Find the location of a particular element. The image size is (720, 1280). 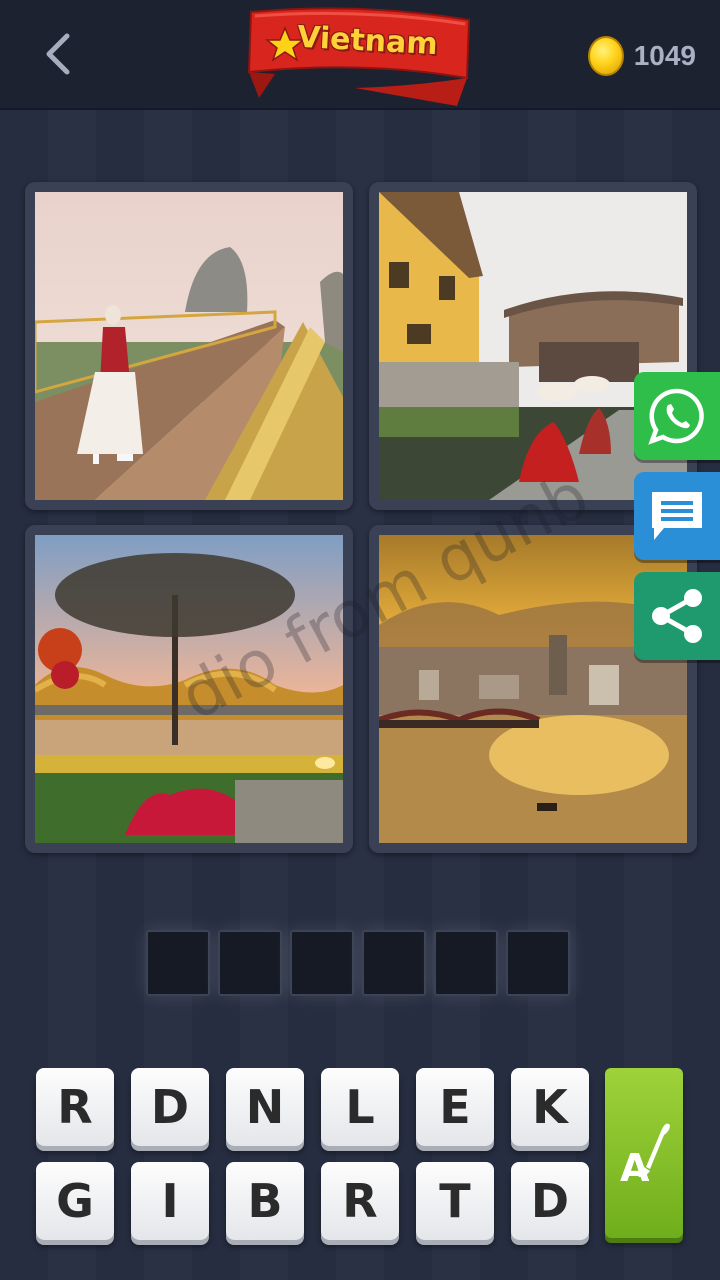

letter-key: K is located at coordinates (550, 1107).